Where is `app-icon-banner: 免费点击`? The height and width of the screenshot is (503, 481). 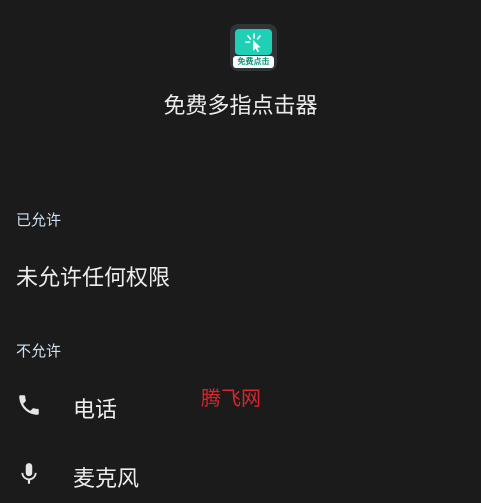
app-icon-banner: 免费点击 is located at coordinates (253, 62).